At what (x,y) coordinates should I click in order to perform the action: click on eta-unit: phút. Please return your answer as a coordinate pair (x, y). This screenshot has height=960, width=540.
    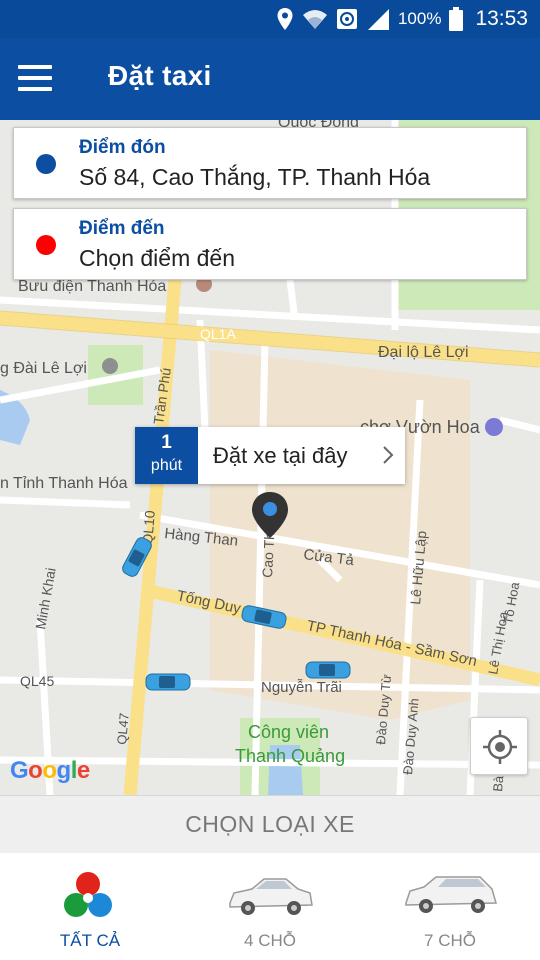
    Looking at the image, I should click on (166, 465).